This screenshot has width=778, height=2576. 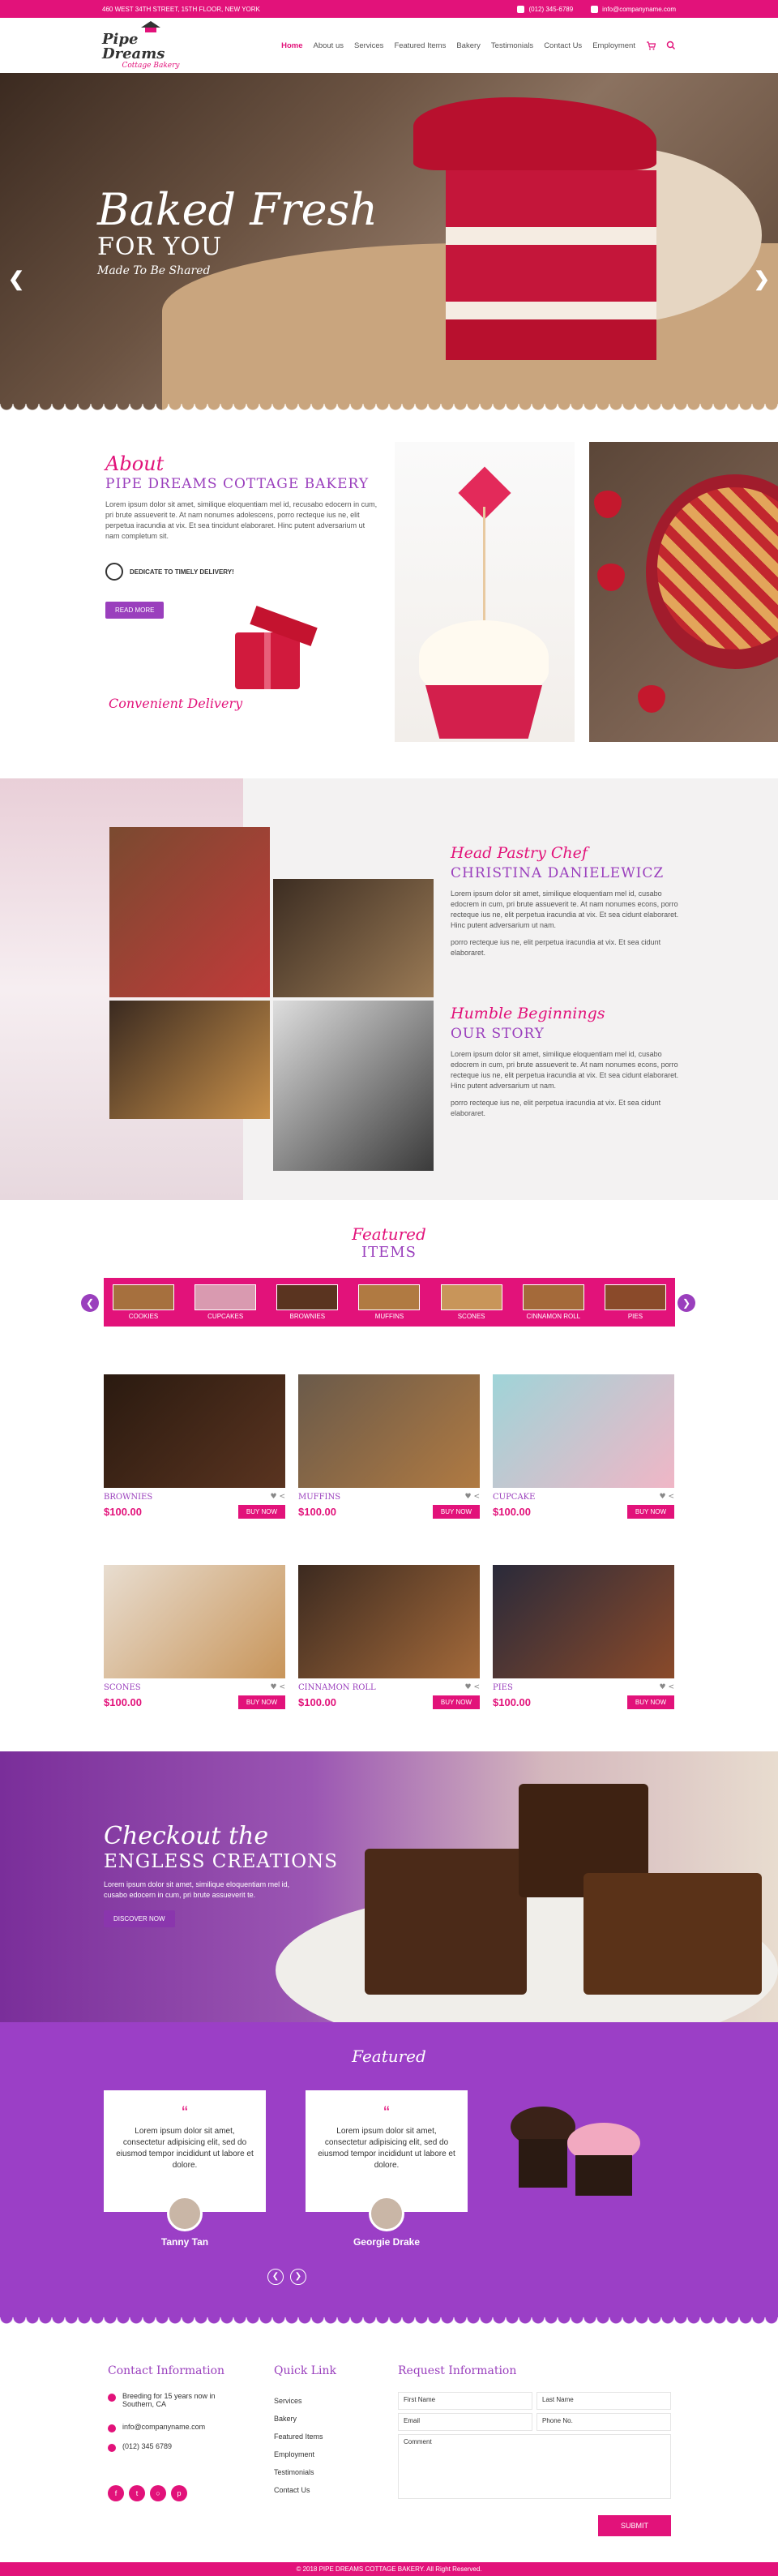 I want to click on nav-bakery: Bakery, so click(x=468, y=45).